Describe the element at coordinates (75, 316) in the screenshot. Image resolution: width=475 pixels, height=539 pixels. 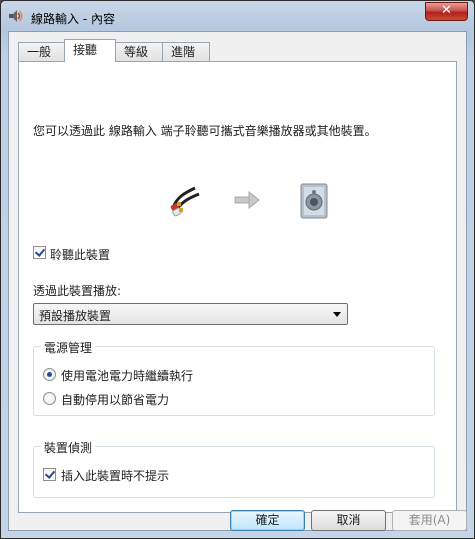
I see `playback-device-value: 預設播放裝置` at that location.